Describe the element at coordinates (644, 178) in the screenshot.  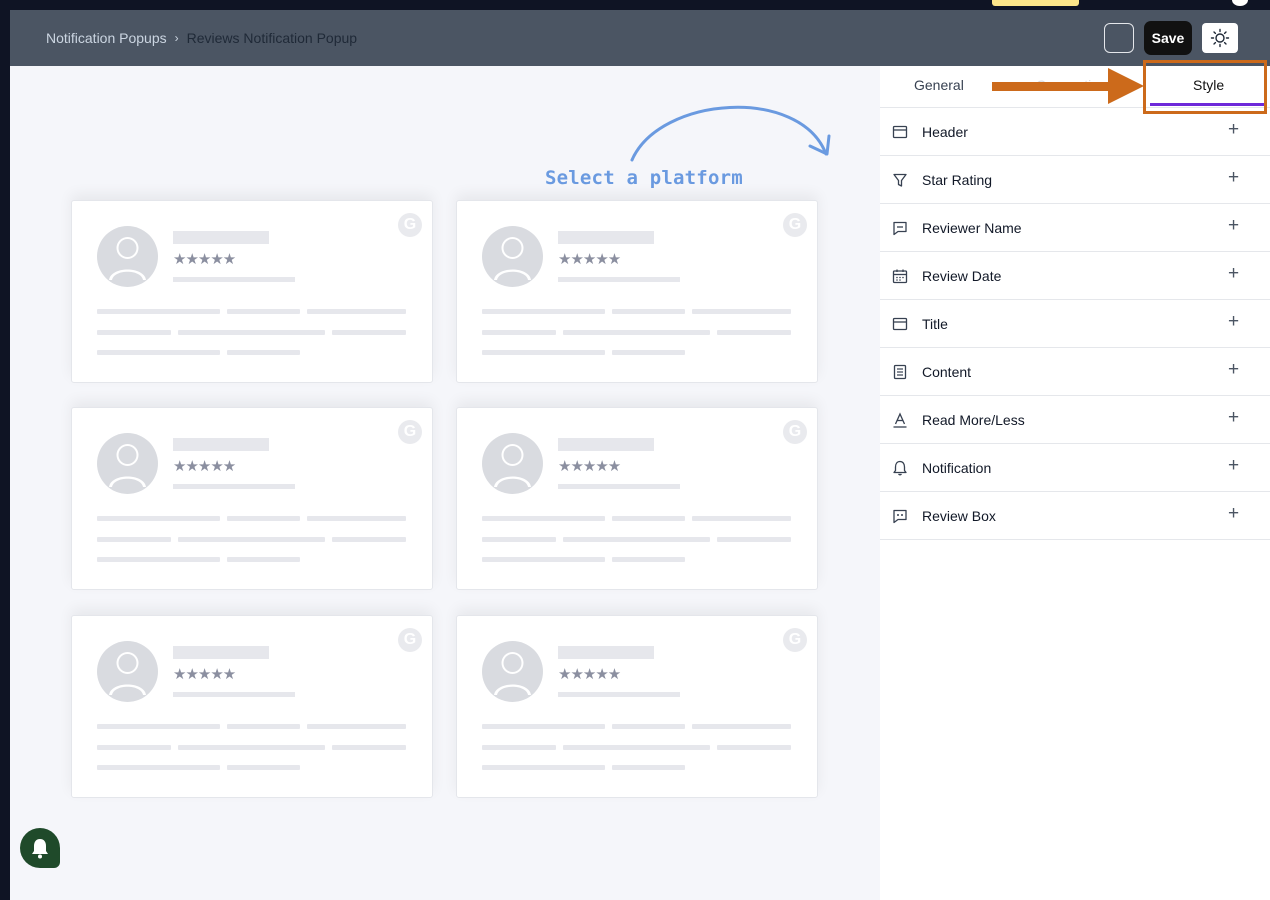
I see `select-platform-hint: Select a platform` at that location.